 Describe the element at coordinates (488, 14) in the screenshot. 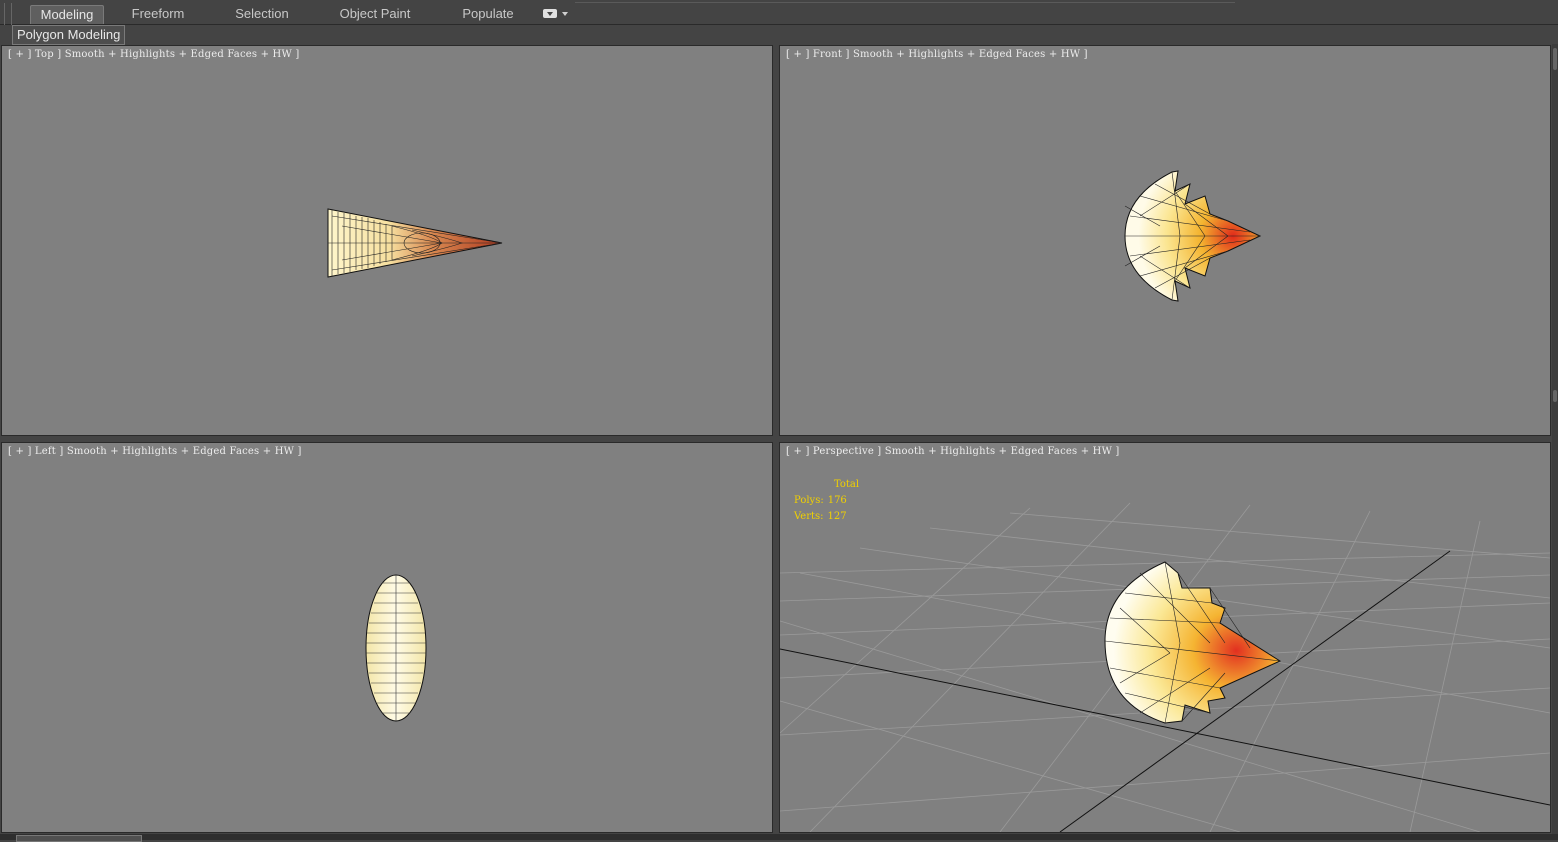

I see `tab-populate: Populate` at that location.